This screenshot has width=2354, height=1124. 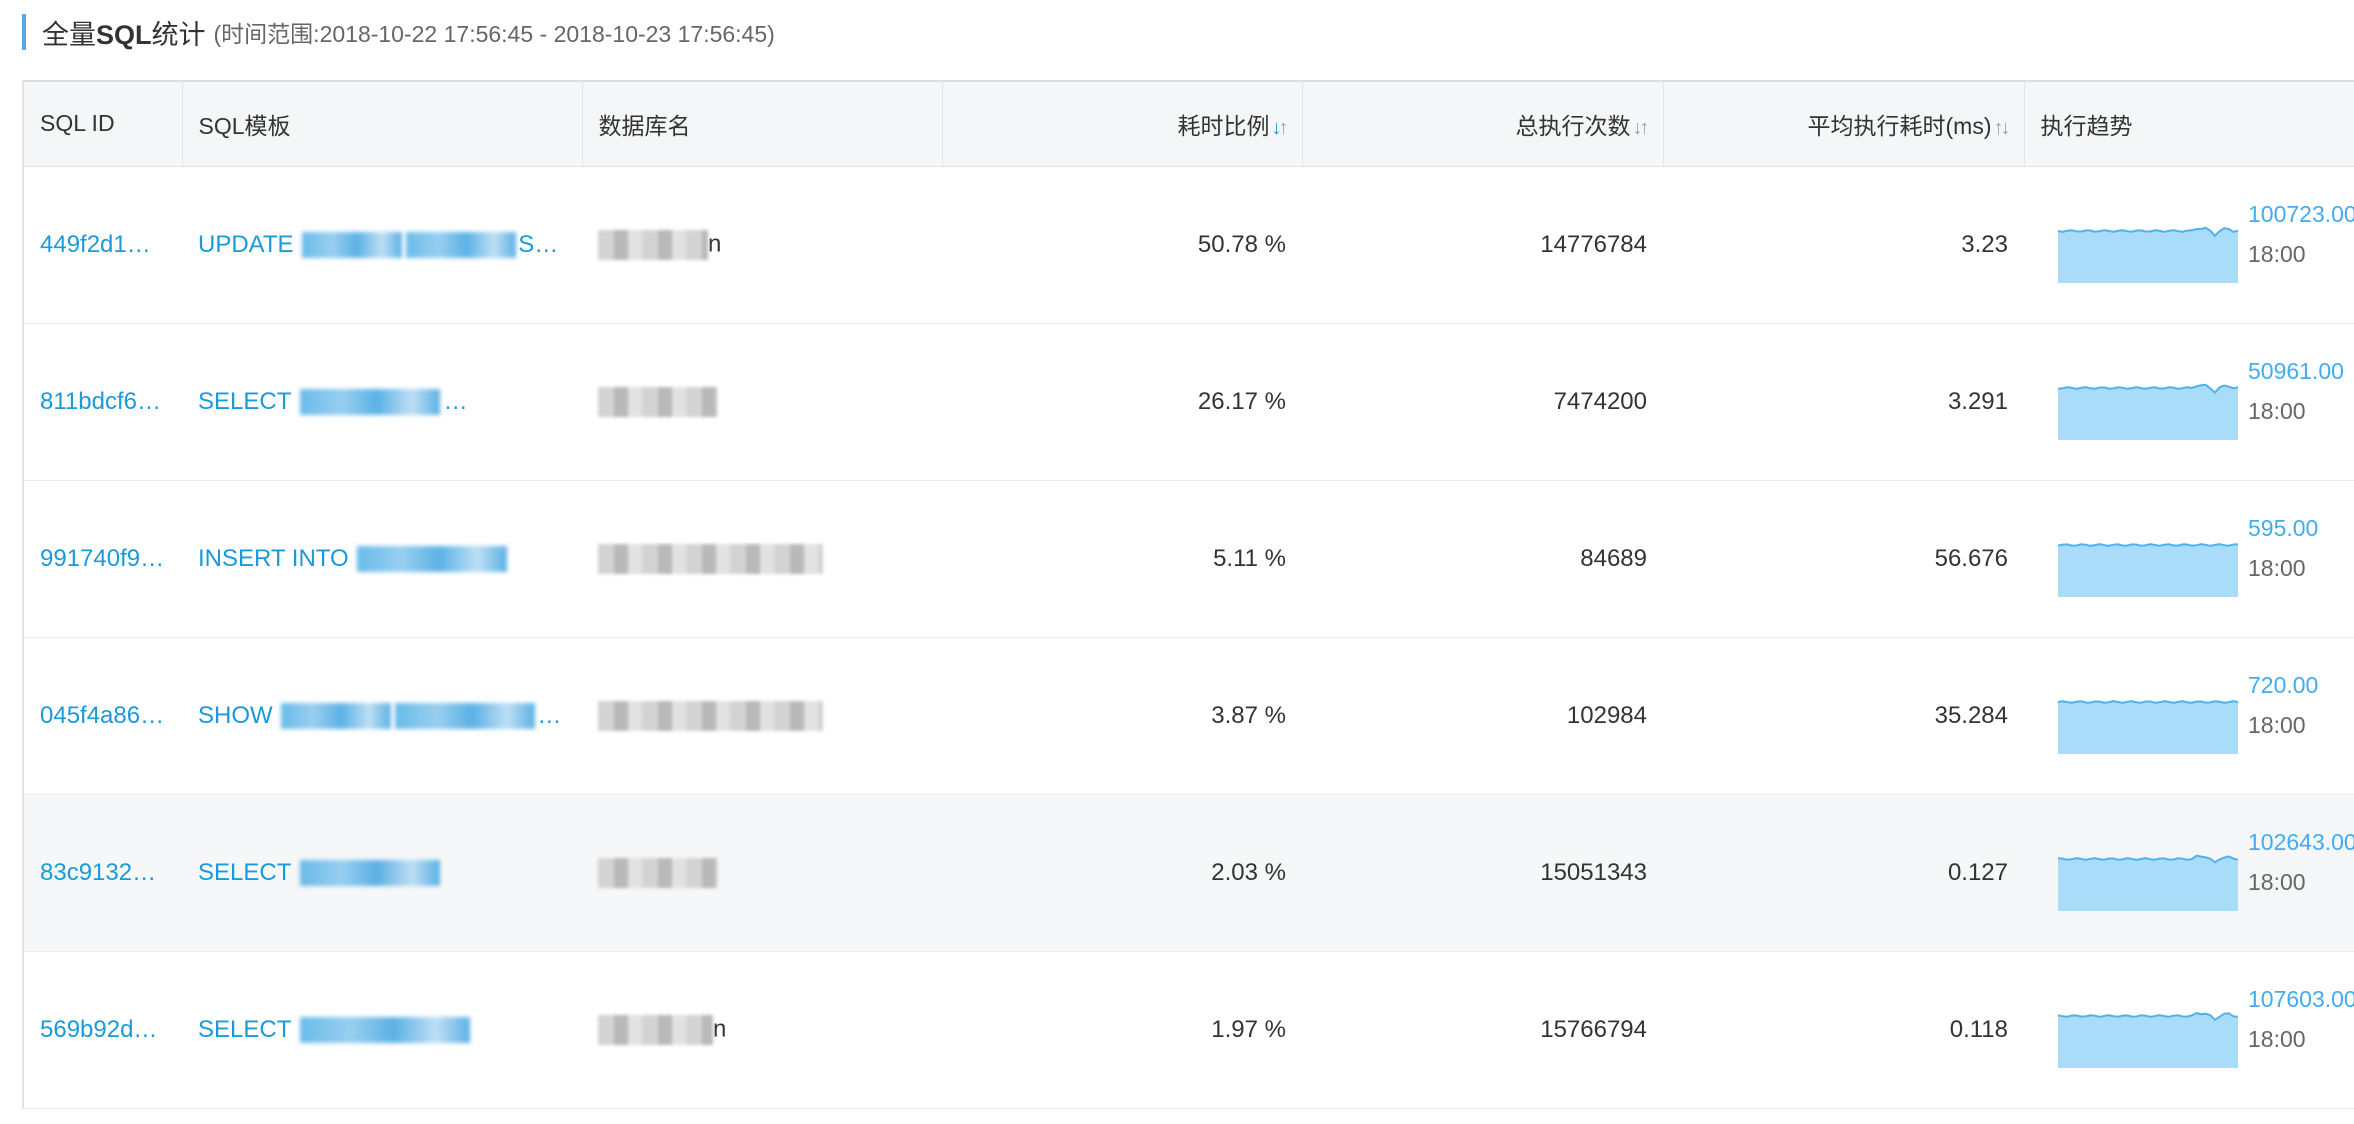 What do you see at coordinates (1843, 1030) in the screenshot?
I see `avg-time-cell: 0.118` at bounding box center [1843, 1030].